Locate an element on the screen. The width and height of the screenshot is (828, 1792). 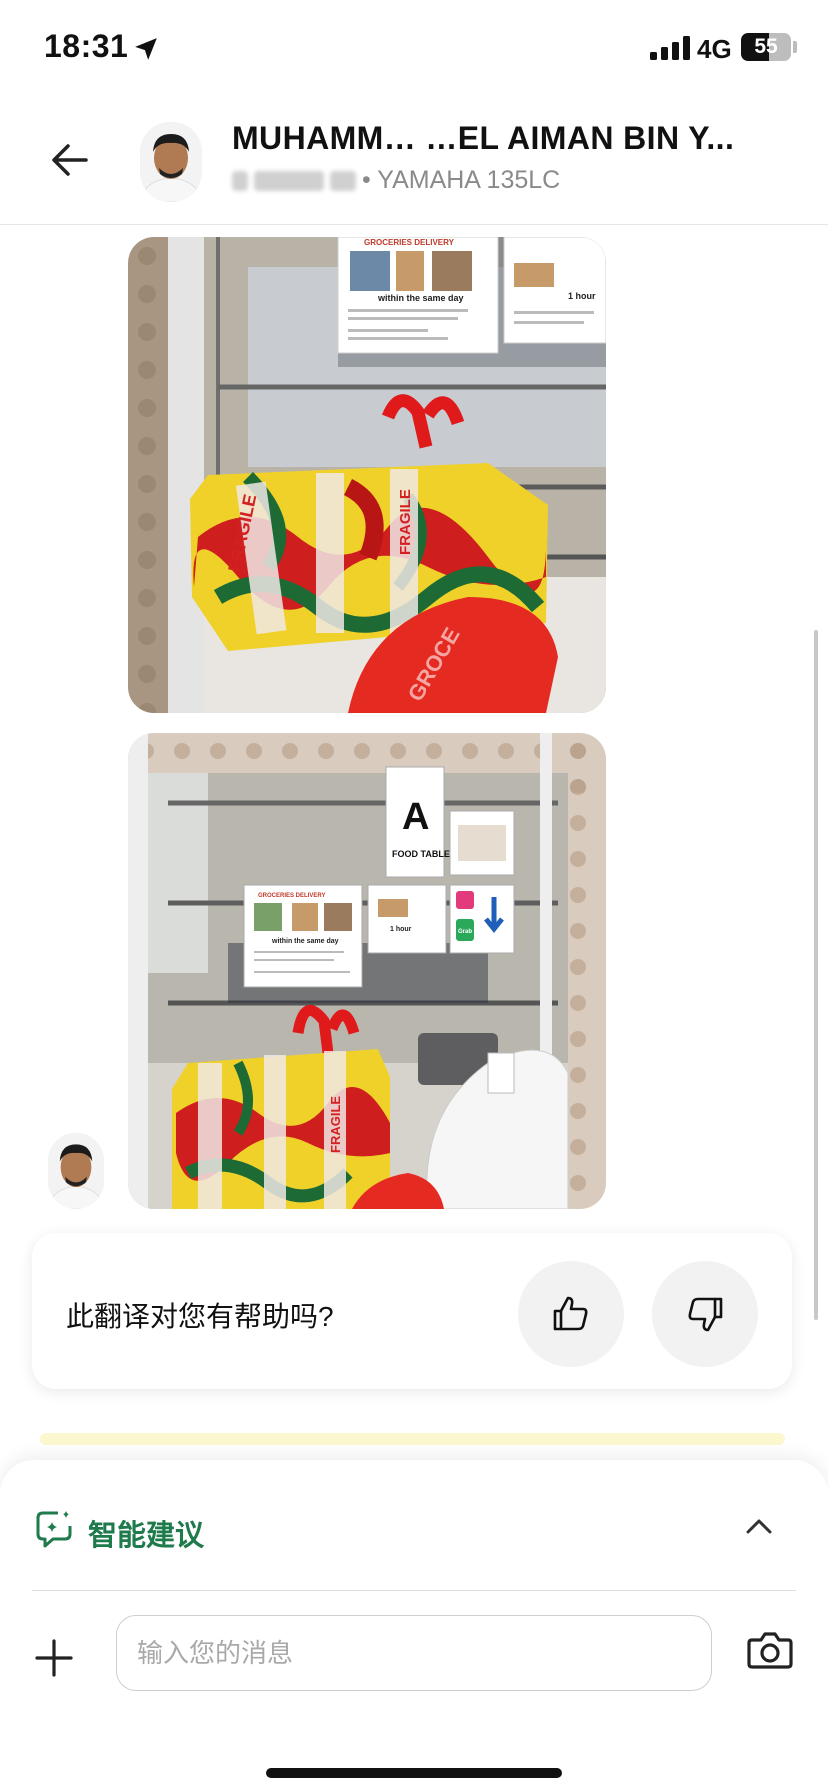
thumbs-down-icon is located at coordinates (705, 1314).